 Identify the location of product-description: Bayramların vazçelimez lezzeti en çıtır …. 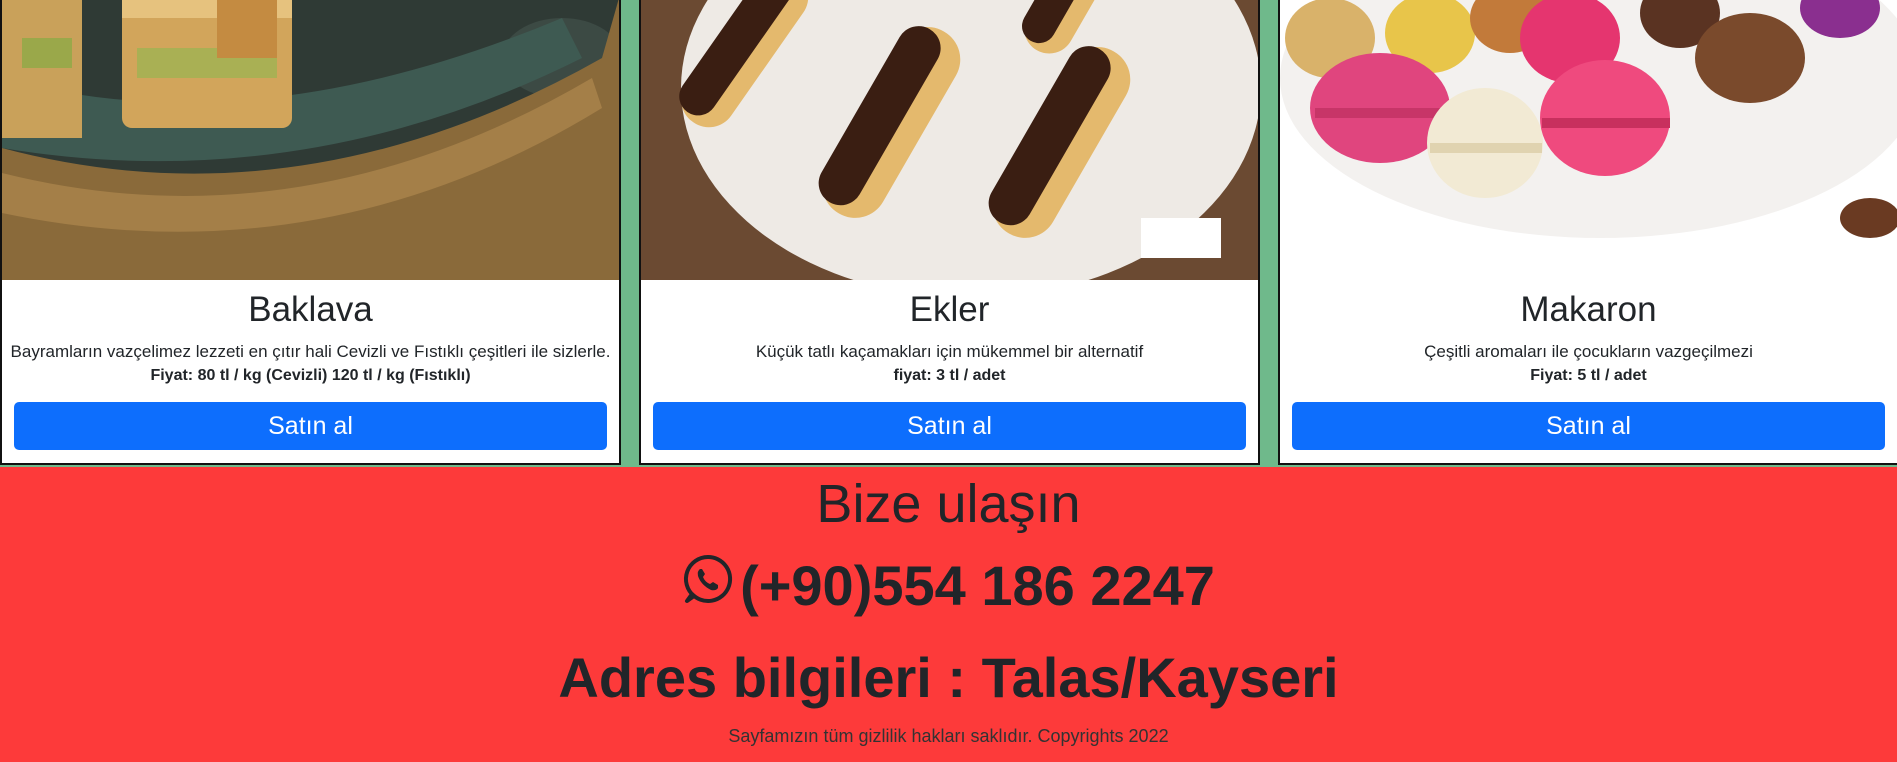
(310, 351).